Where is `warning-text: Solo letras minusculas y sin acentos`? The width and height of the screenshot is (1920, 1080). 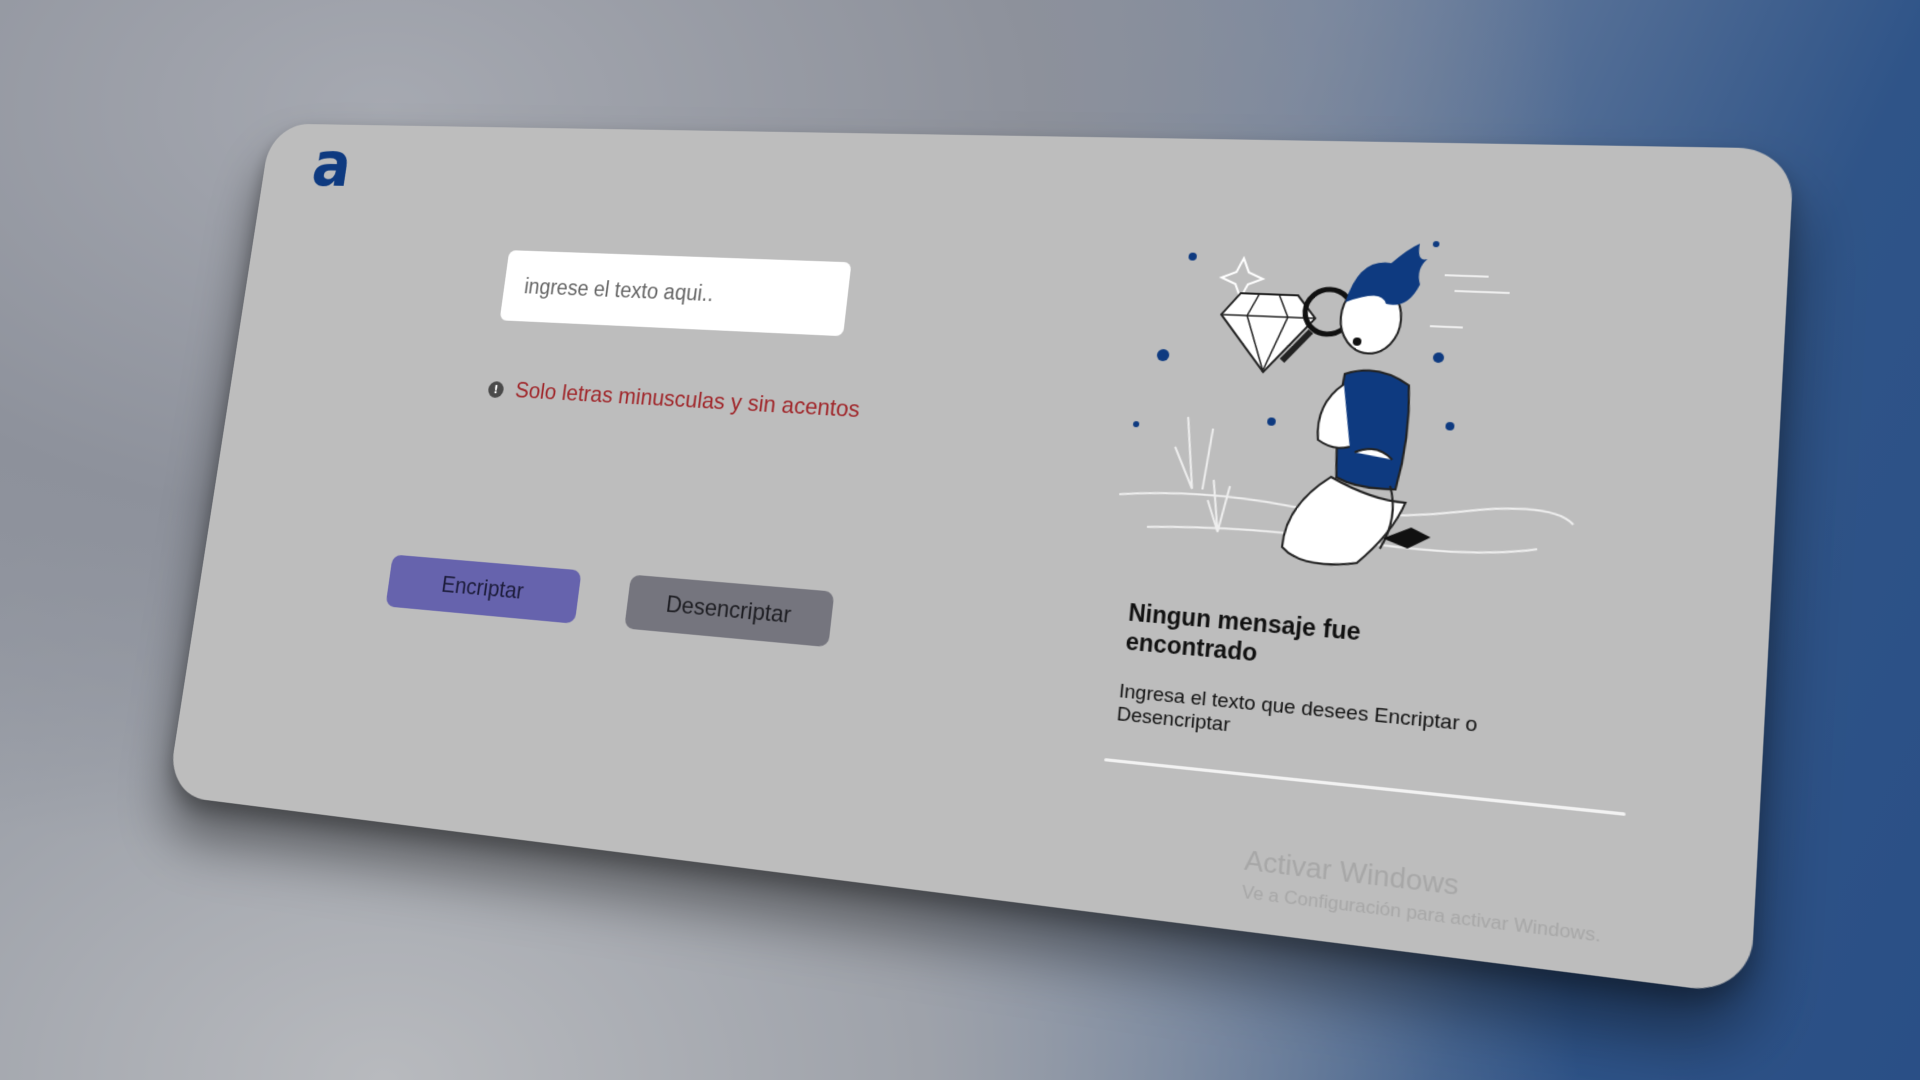 warning-text: Solo letras minusculas y sin acentos is located at coordinates (687, 400).